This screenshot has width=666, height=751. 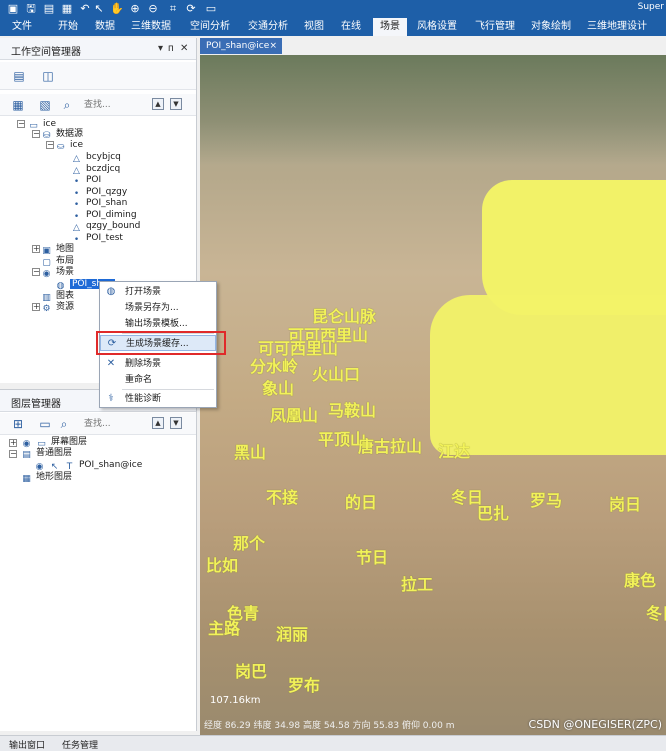 I want to click on menu-style-settings: 风格设置, so click(x=437, y=27).